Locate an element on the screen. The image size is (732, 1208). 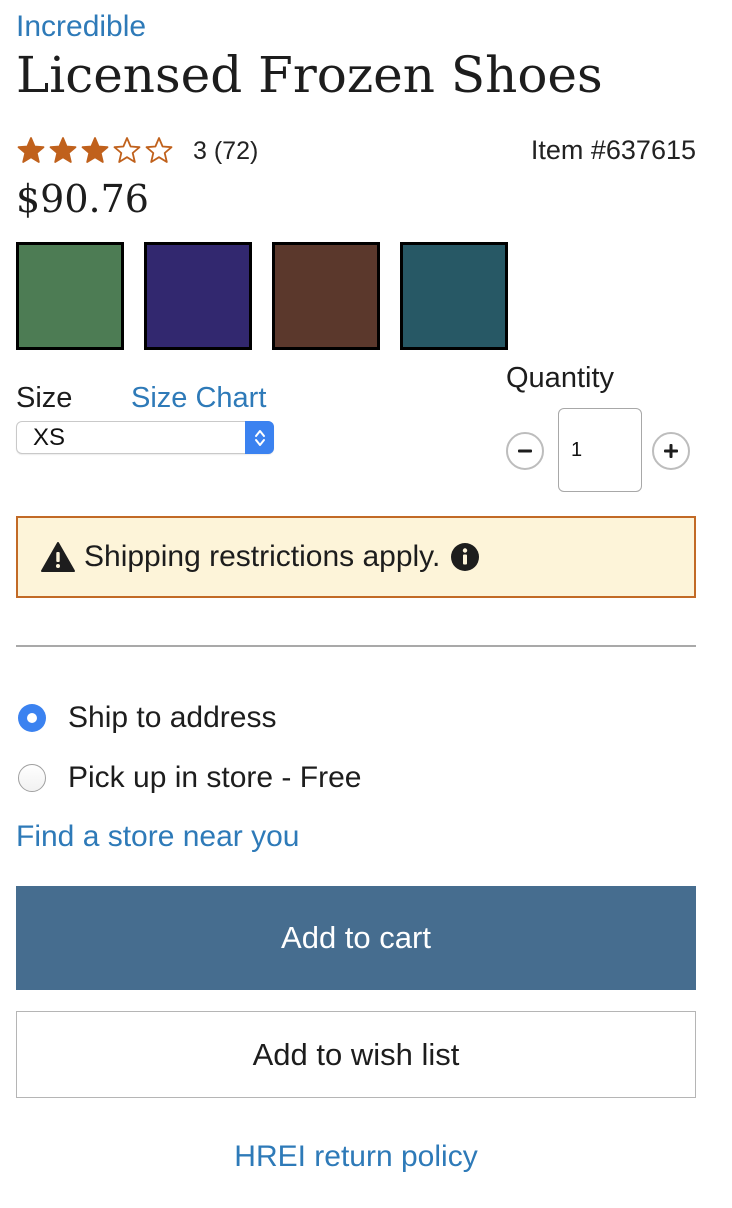
pick-up-in-store-option: Pick up in store - Free is located at coordinates (189, 778).